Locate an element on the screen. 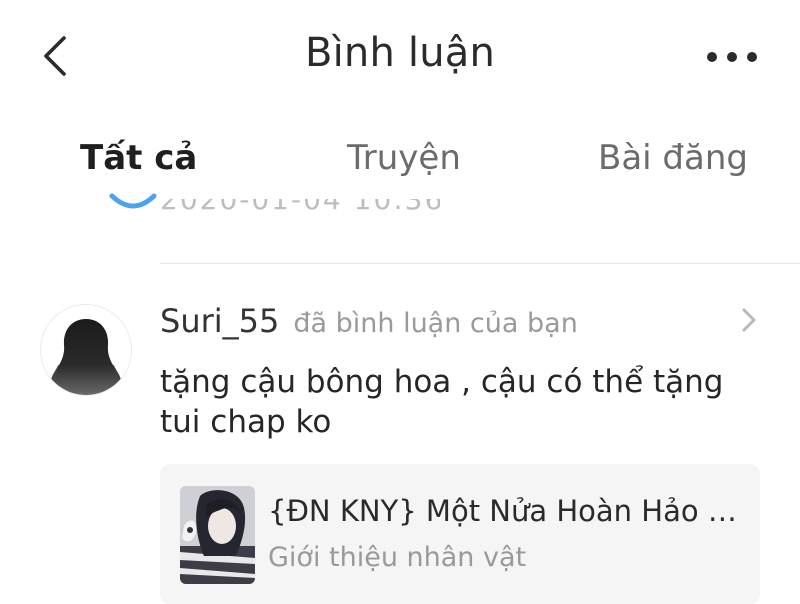 This screenshot has height=604, width=800. story-subtitle: Giới thiệu nhân vật is located at coordinates (397, 557).